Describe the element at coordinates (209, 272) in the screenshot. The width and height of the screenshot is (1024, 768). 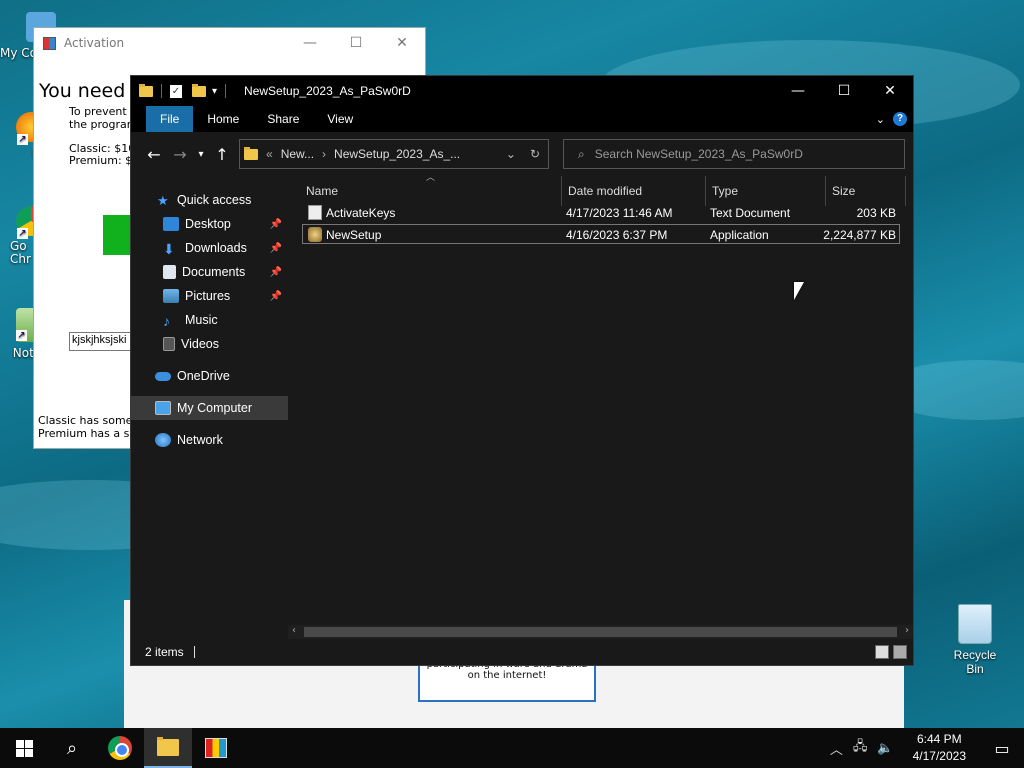
I see `nav-item-documents: Documents 📌` at that location.